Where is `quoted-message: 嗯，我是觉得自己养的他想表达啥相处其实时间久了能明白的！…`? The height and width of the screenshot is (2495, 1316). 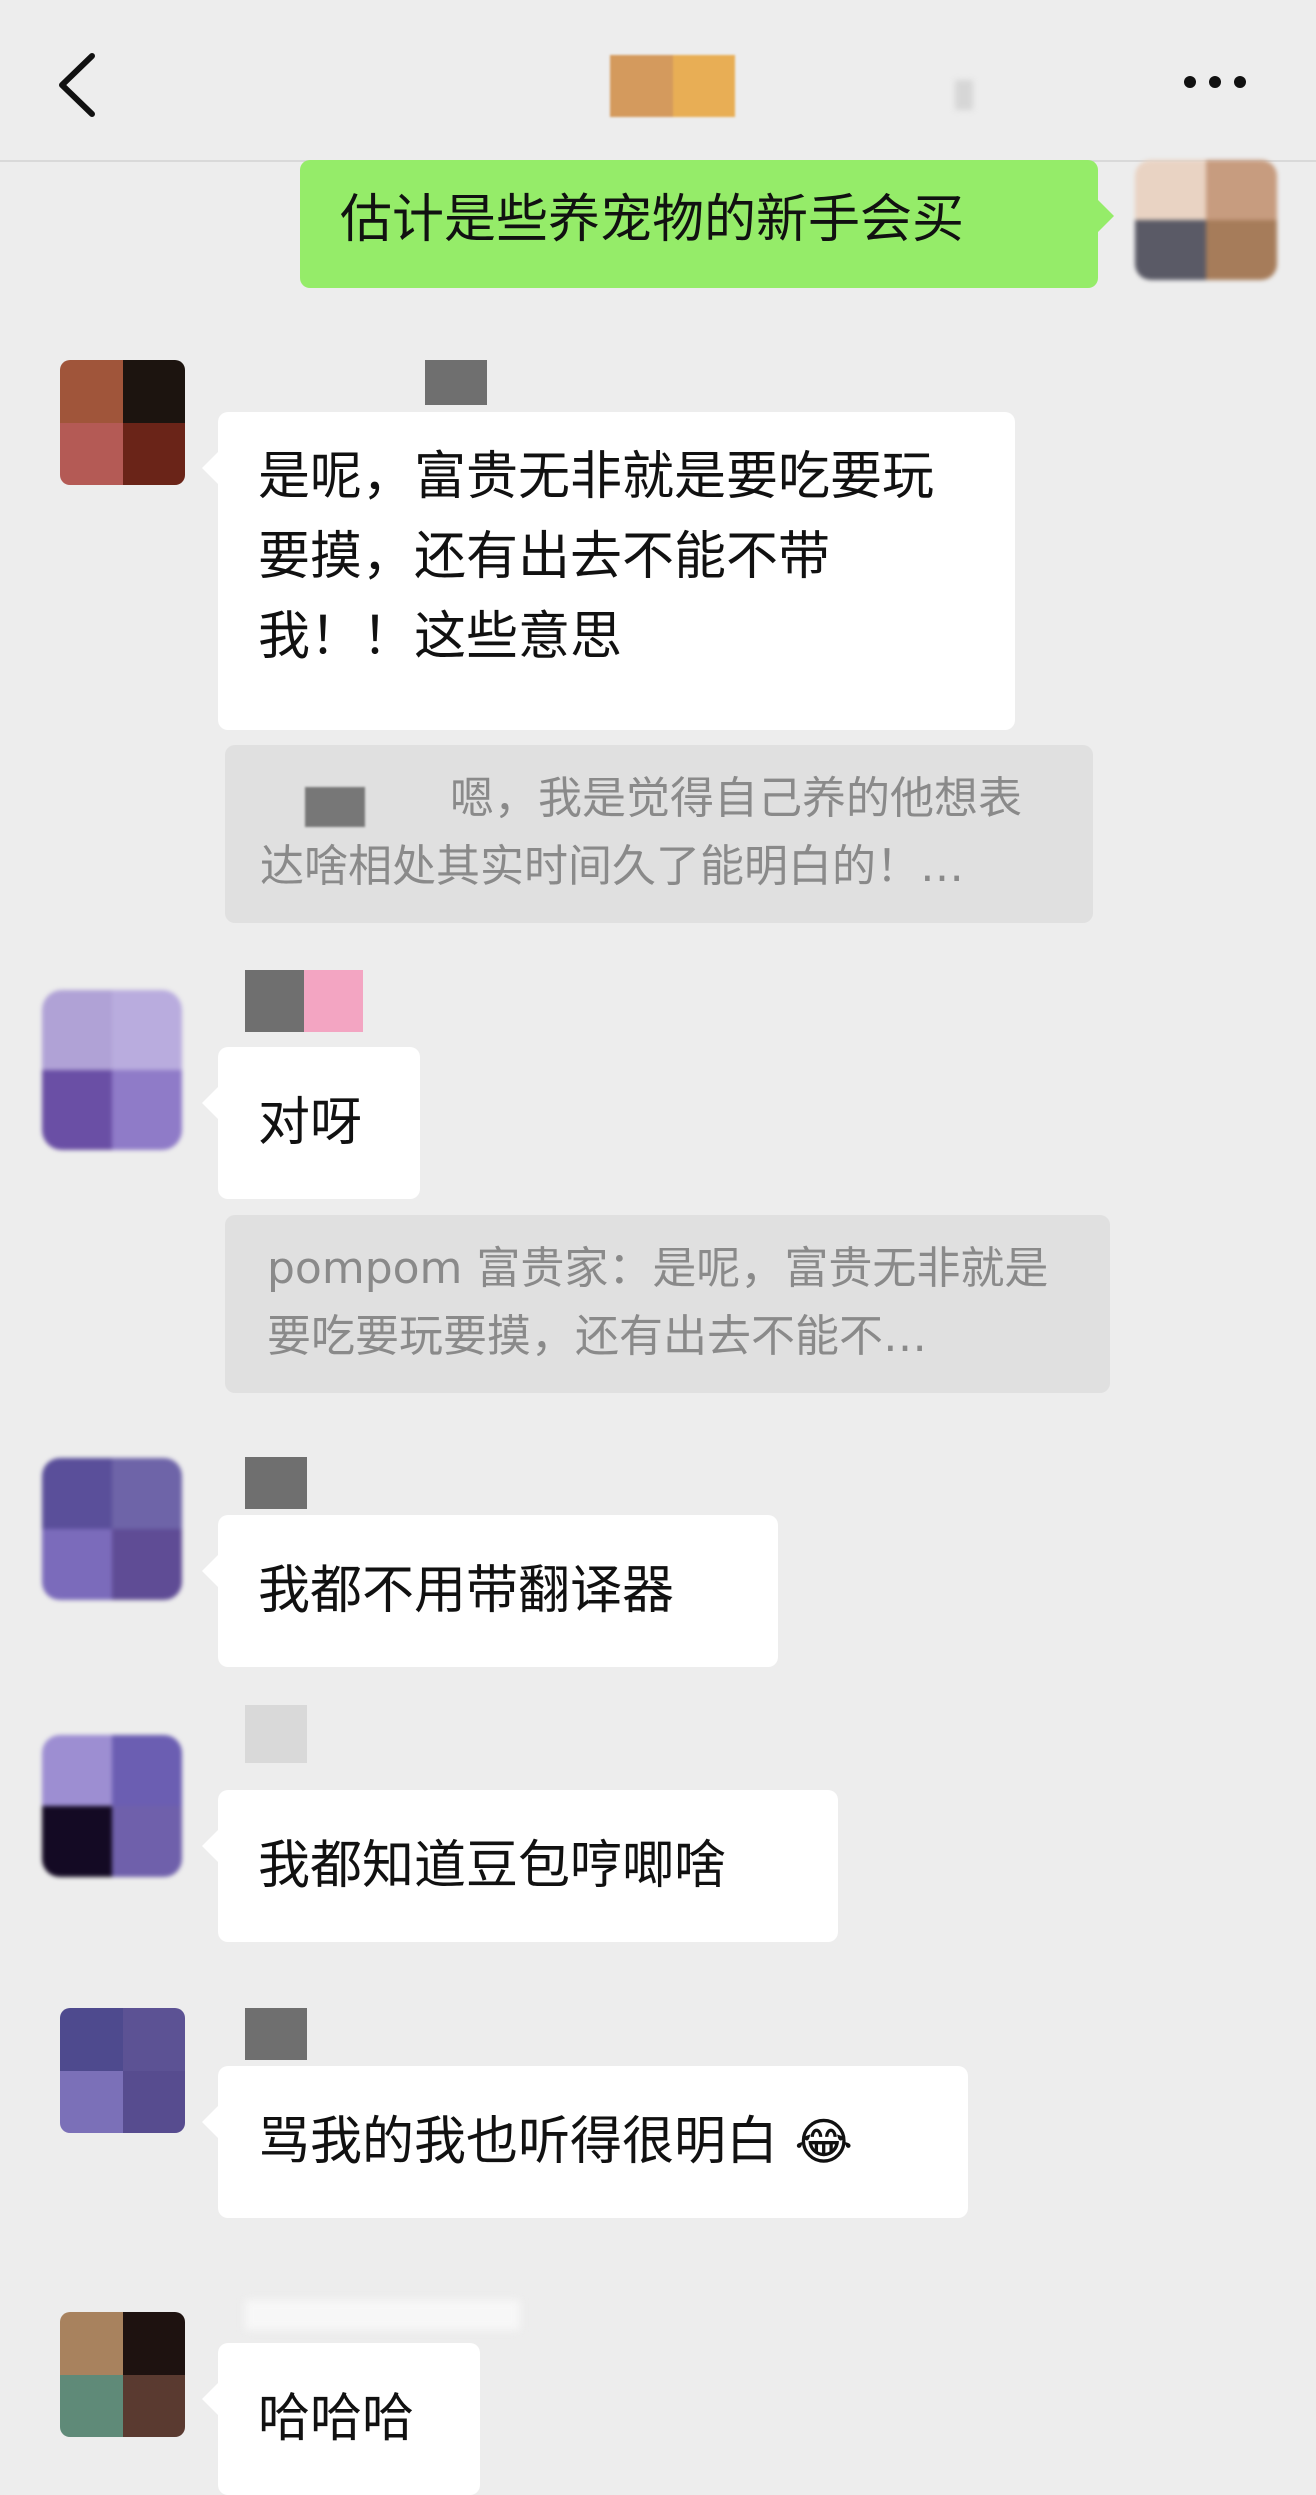 quoted-message: 嗯，我是觉得自己养的他想表达啥相处其实时间久了能明白的！… is located at coordinates (659, 834).